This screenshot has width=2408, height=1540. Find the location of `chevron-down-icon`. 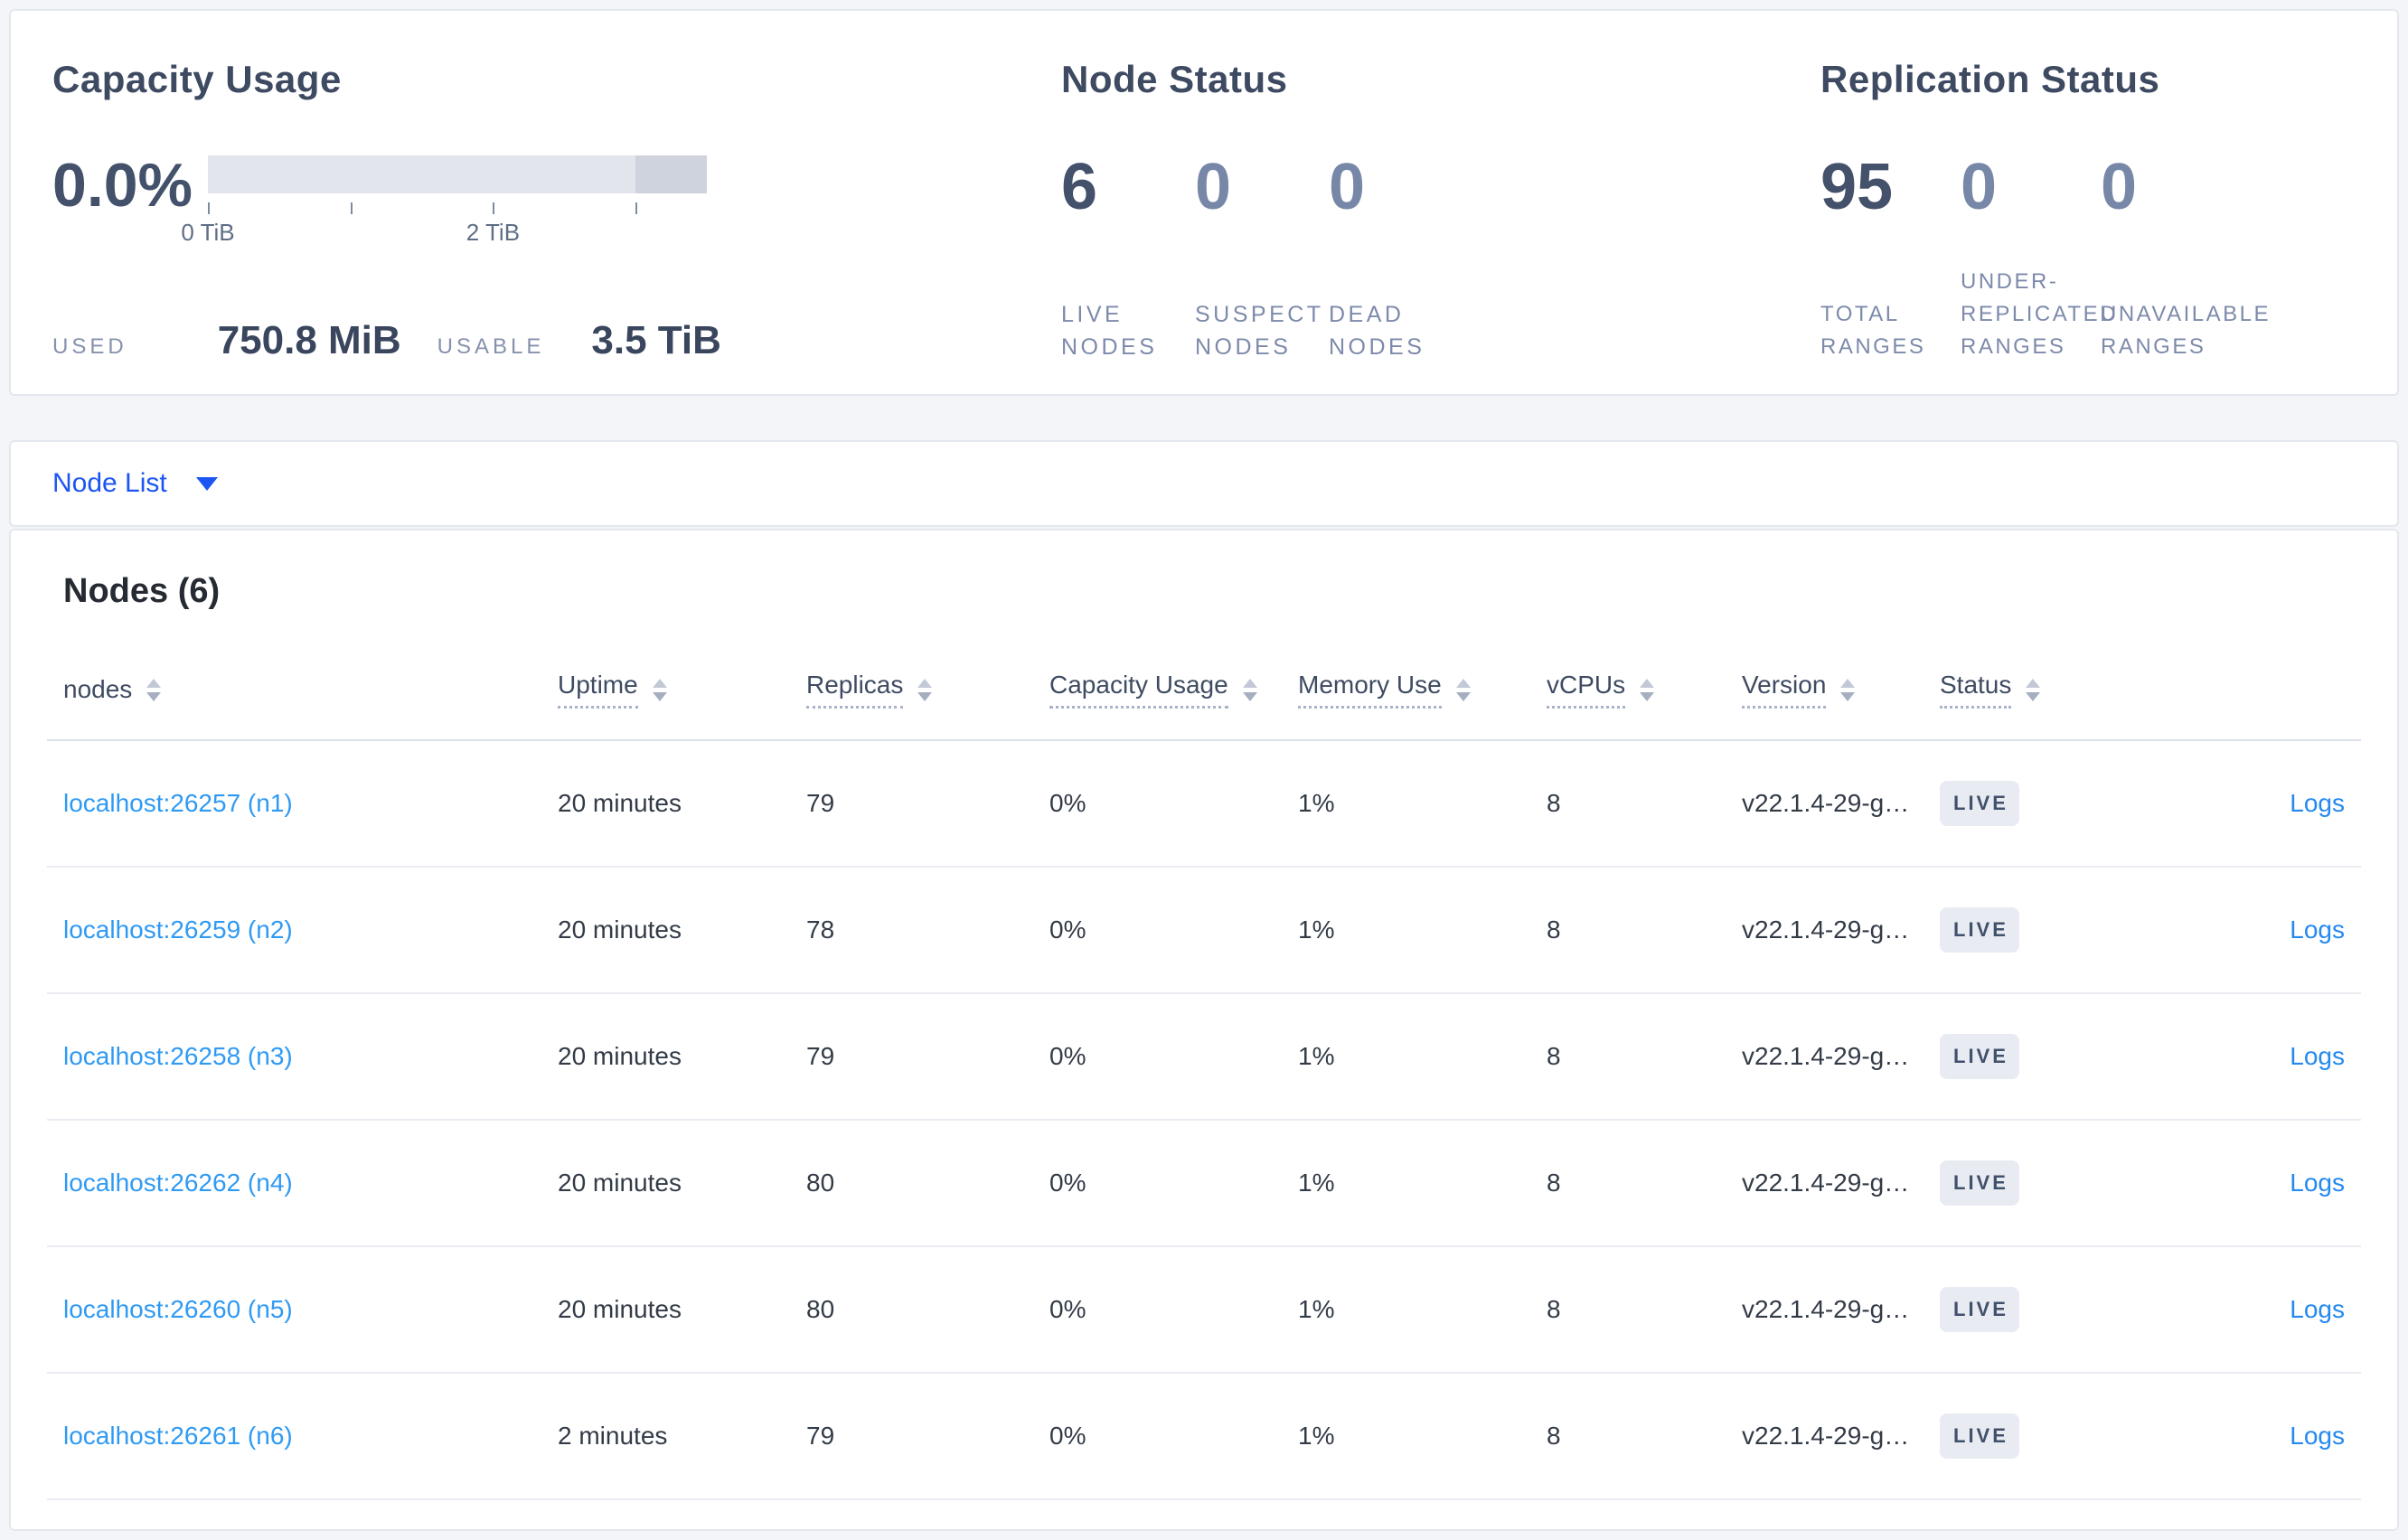

chevron-down-icon is located at coordinates (206, 483).